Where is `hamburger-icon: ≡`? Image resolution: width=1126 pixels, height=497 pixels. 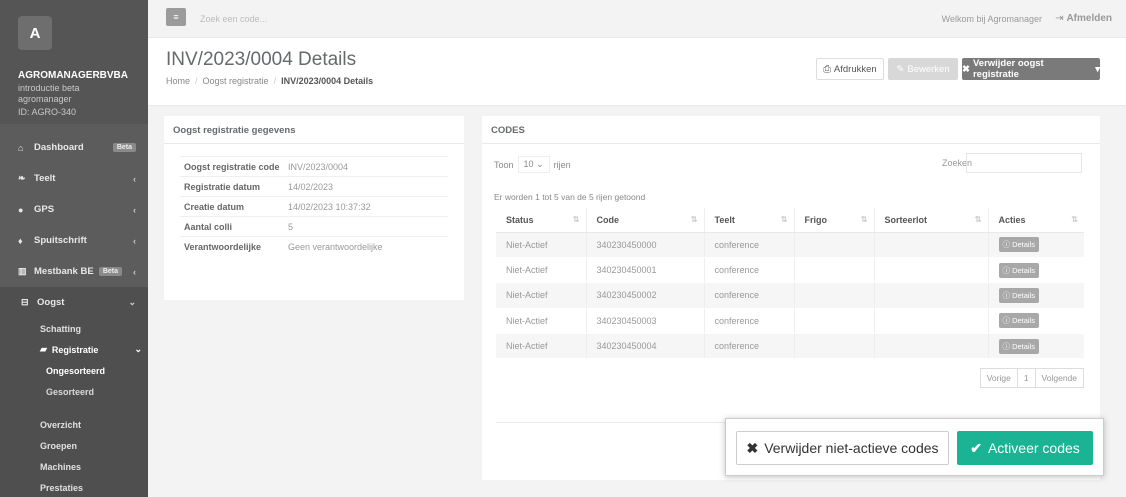
hamburger-icon: ≡ is located at coordinates (176, 17).